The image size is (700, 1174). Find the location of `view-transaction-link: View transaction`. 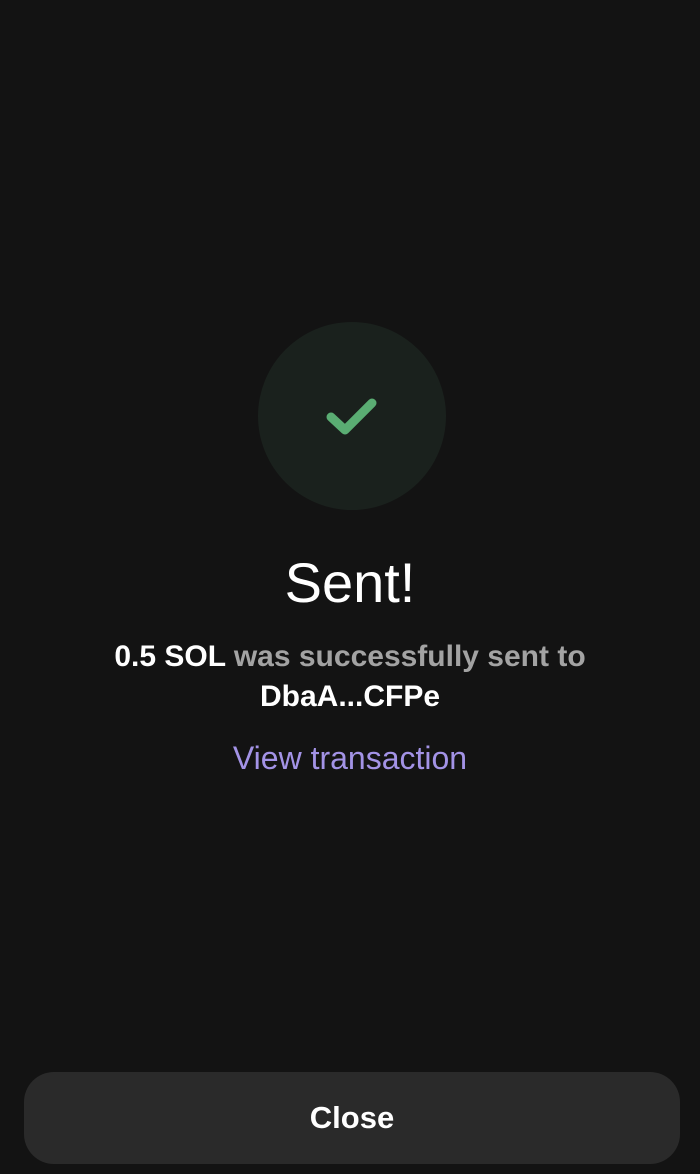

view-transaction-link: View transaction is located at coordinates (350, 758).